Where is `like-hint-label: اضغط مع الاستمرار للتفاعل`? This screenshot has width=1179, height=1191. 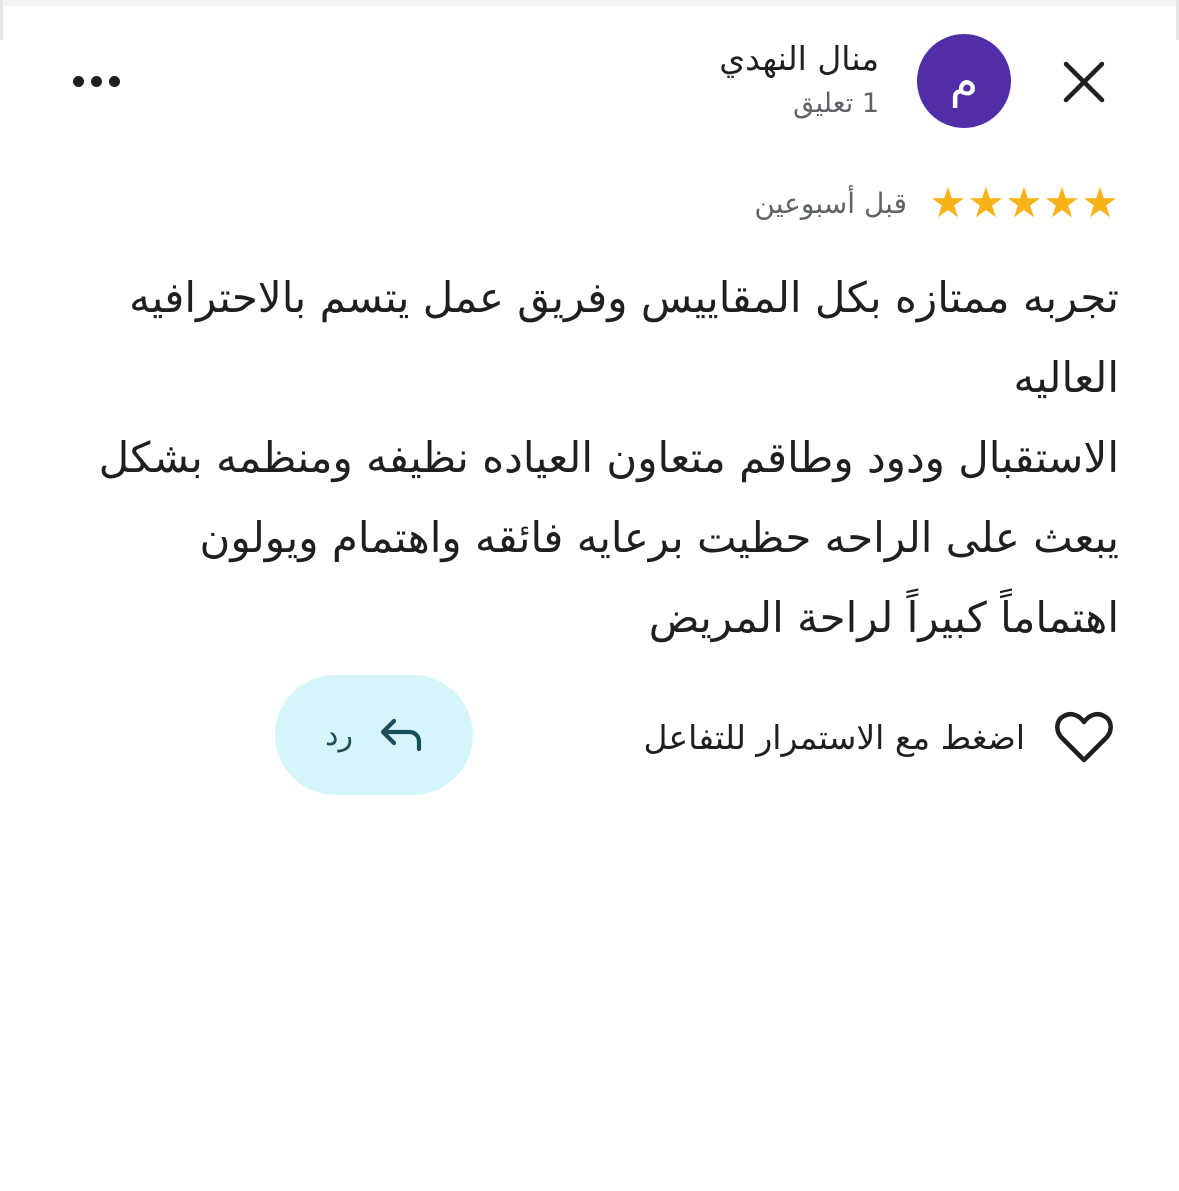
like-hint-label: اضغط مع الاستمرار للتفاعل is located at coordinates (834, 737).